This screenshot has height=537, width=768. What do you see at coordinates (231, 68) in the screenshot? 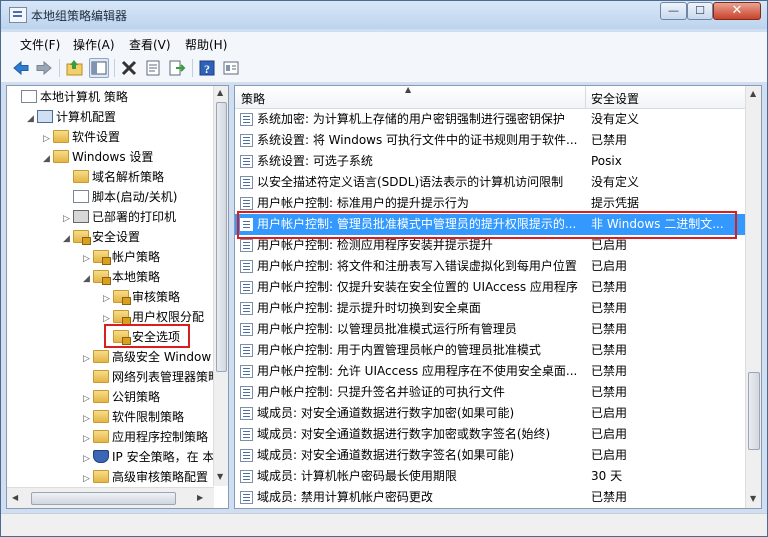
I see `view-icon` at bounding box center [231, 68].